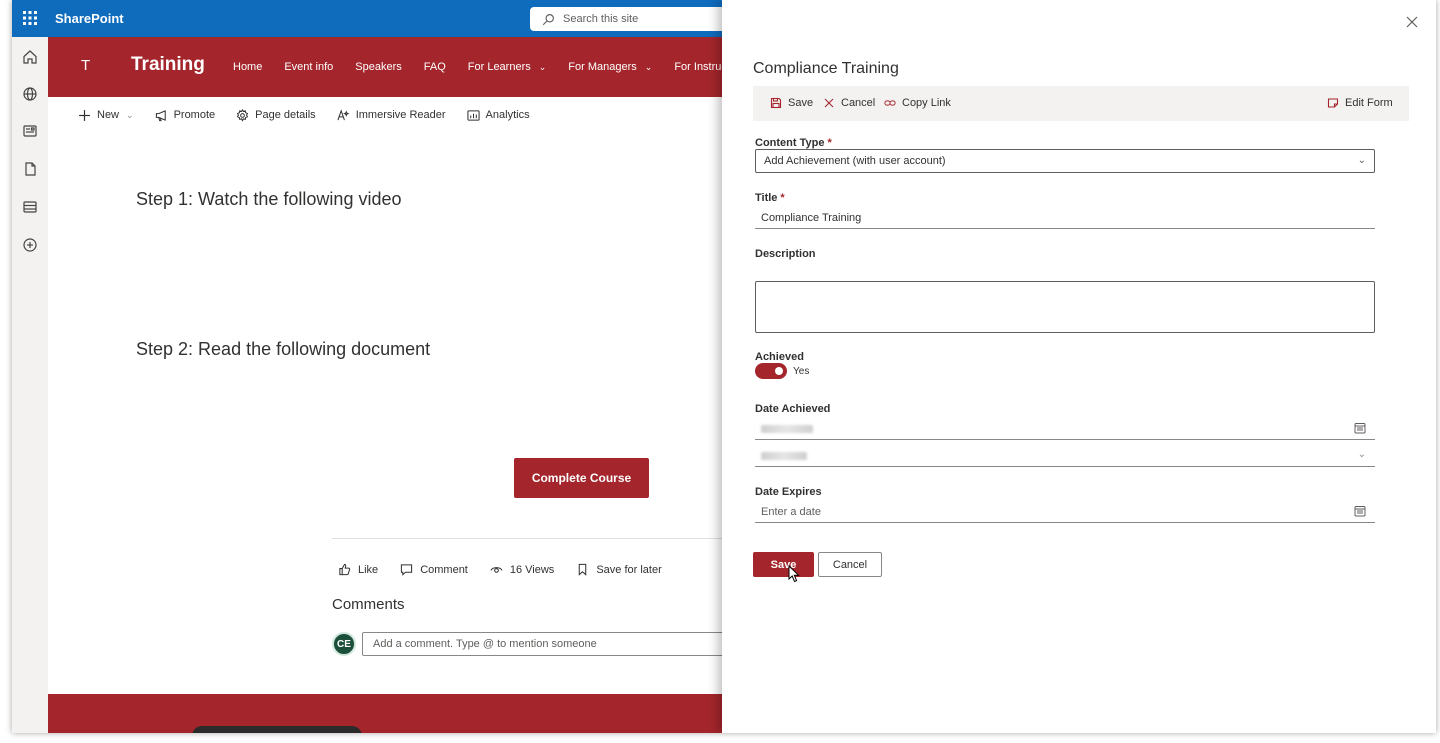 The width and height of the screenshot is (1440, 743). I want to click on social-bar: Like Comment 16 Views Save for later, so click(511, 569).